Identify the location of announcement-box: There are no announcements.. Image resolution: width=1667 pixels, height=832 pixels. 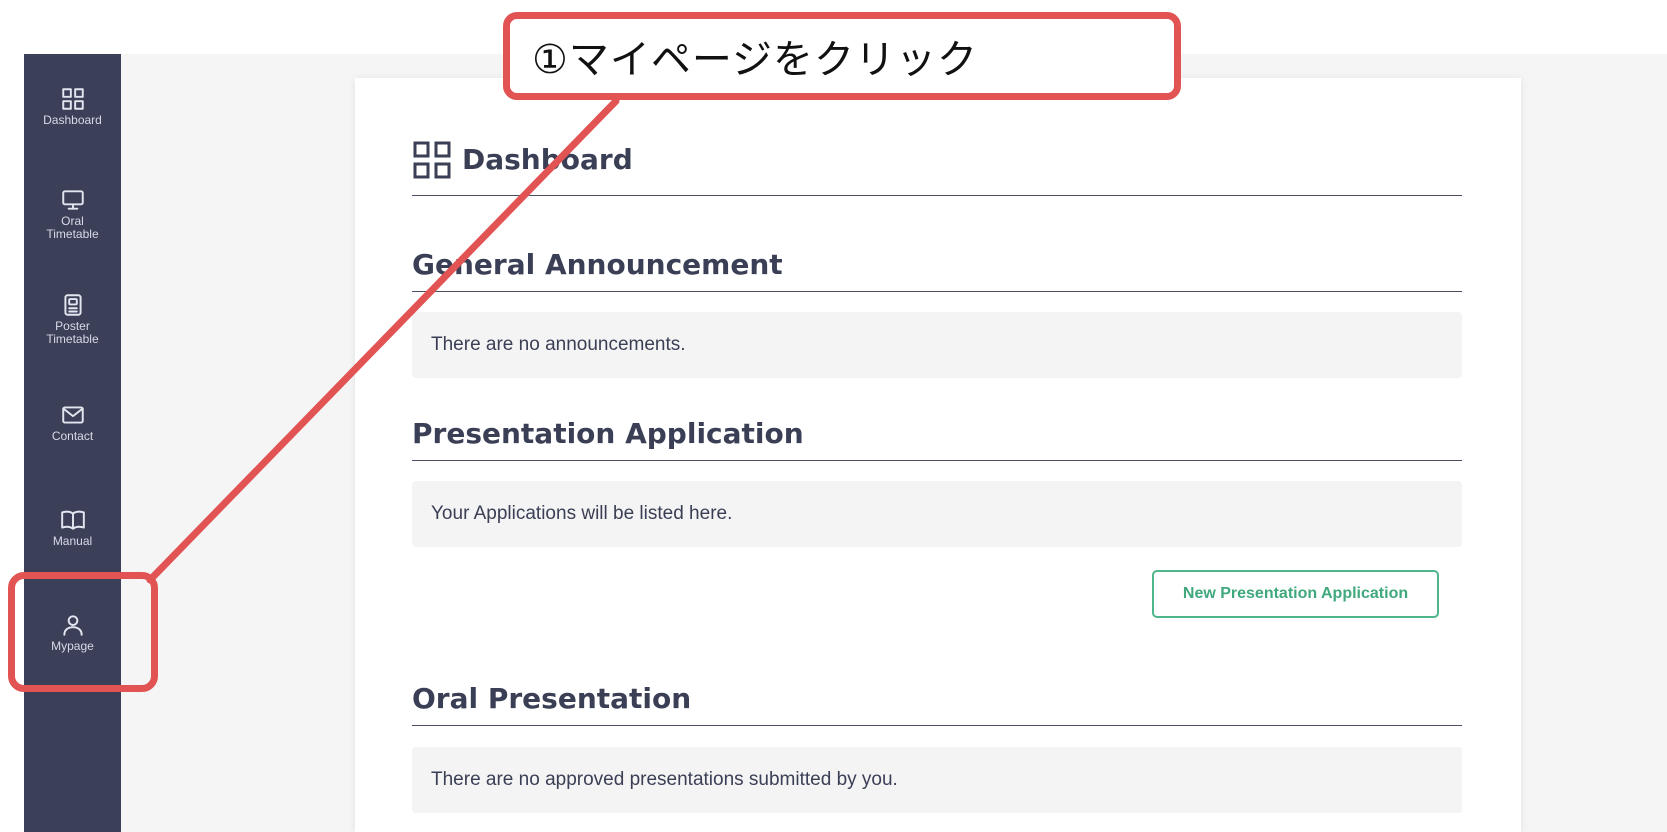
(937, 345).